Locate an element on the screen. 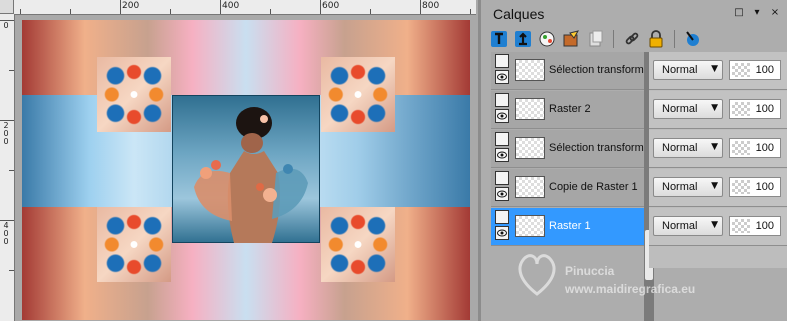 The image size is (787, 321). layer-row-selection-transformee: Sélection transformée is located at coordinates (573, 149).